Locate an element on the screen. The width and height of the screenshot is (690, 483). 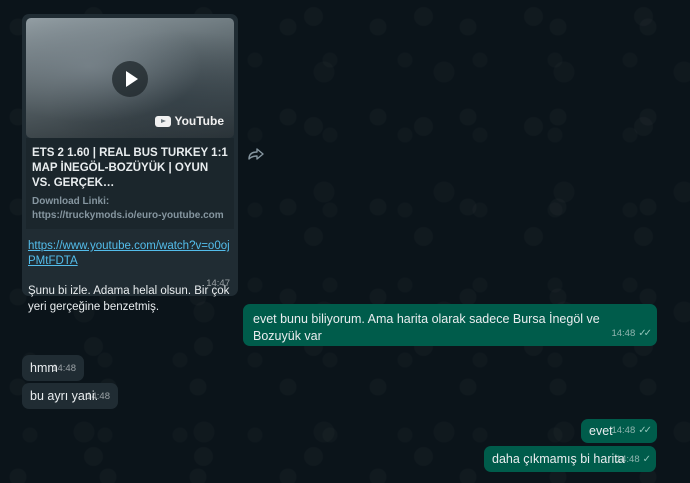
incoming-message: bu ayrı yani. 14:48 is located at coordinates (70, 396).